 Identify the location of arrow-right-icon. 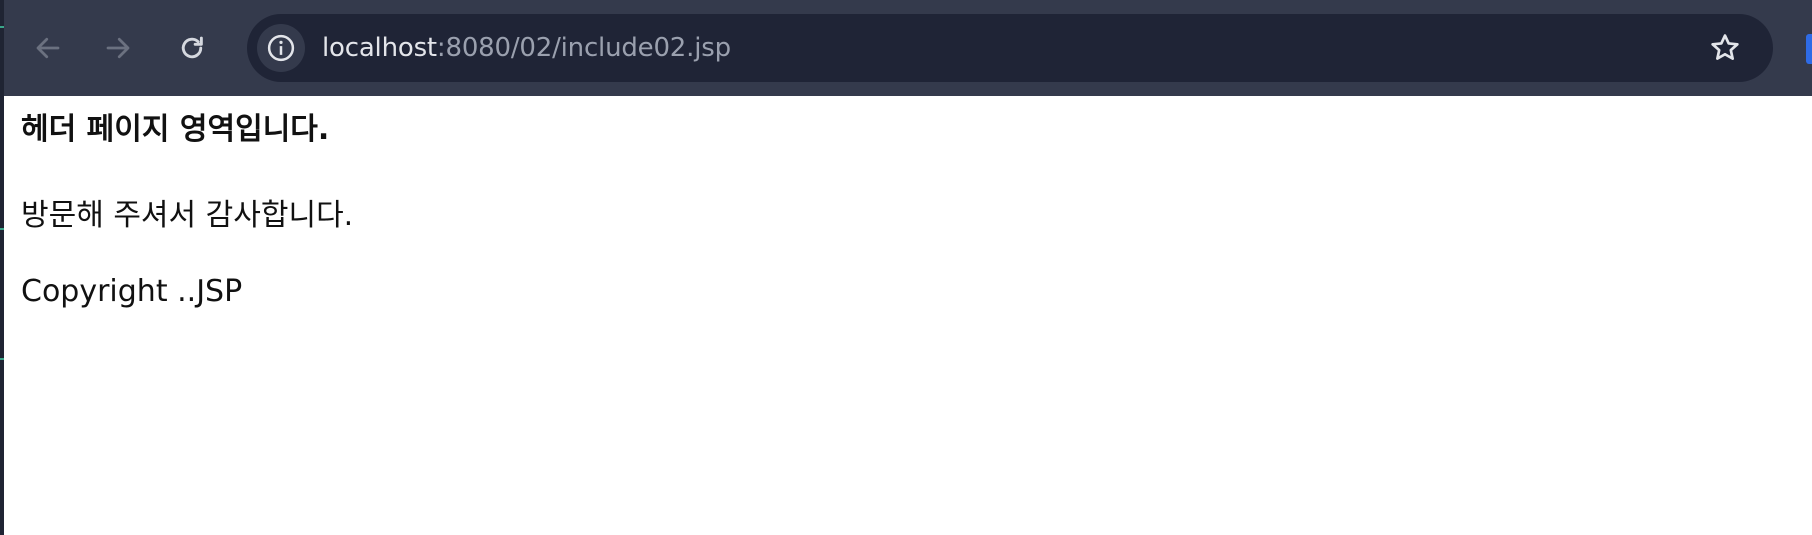
(118, 48).